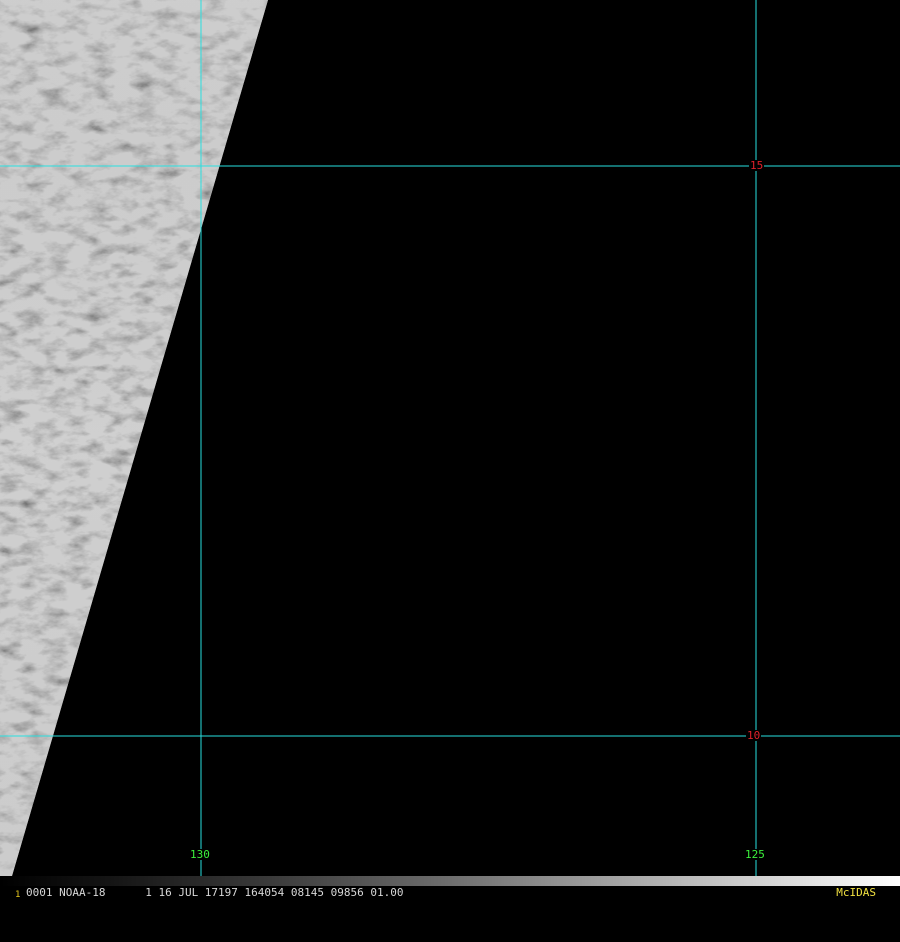  Describe the element at coordinates (856, 892) in the screenshot. I see `mcidas-logo-text: McIDAS` at that location.